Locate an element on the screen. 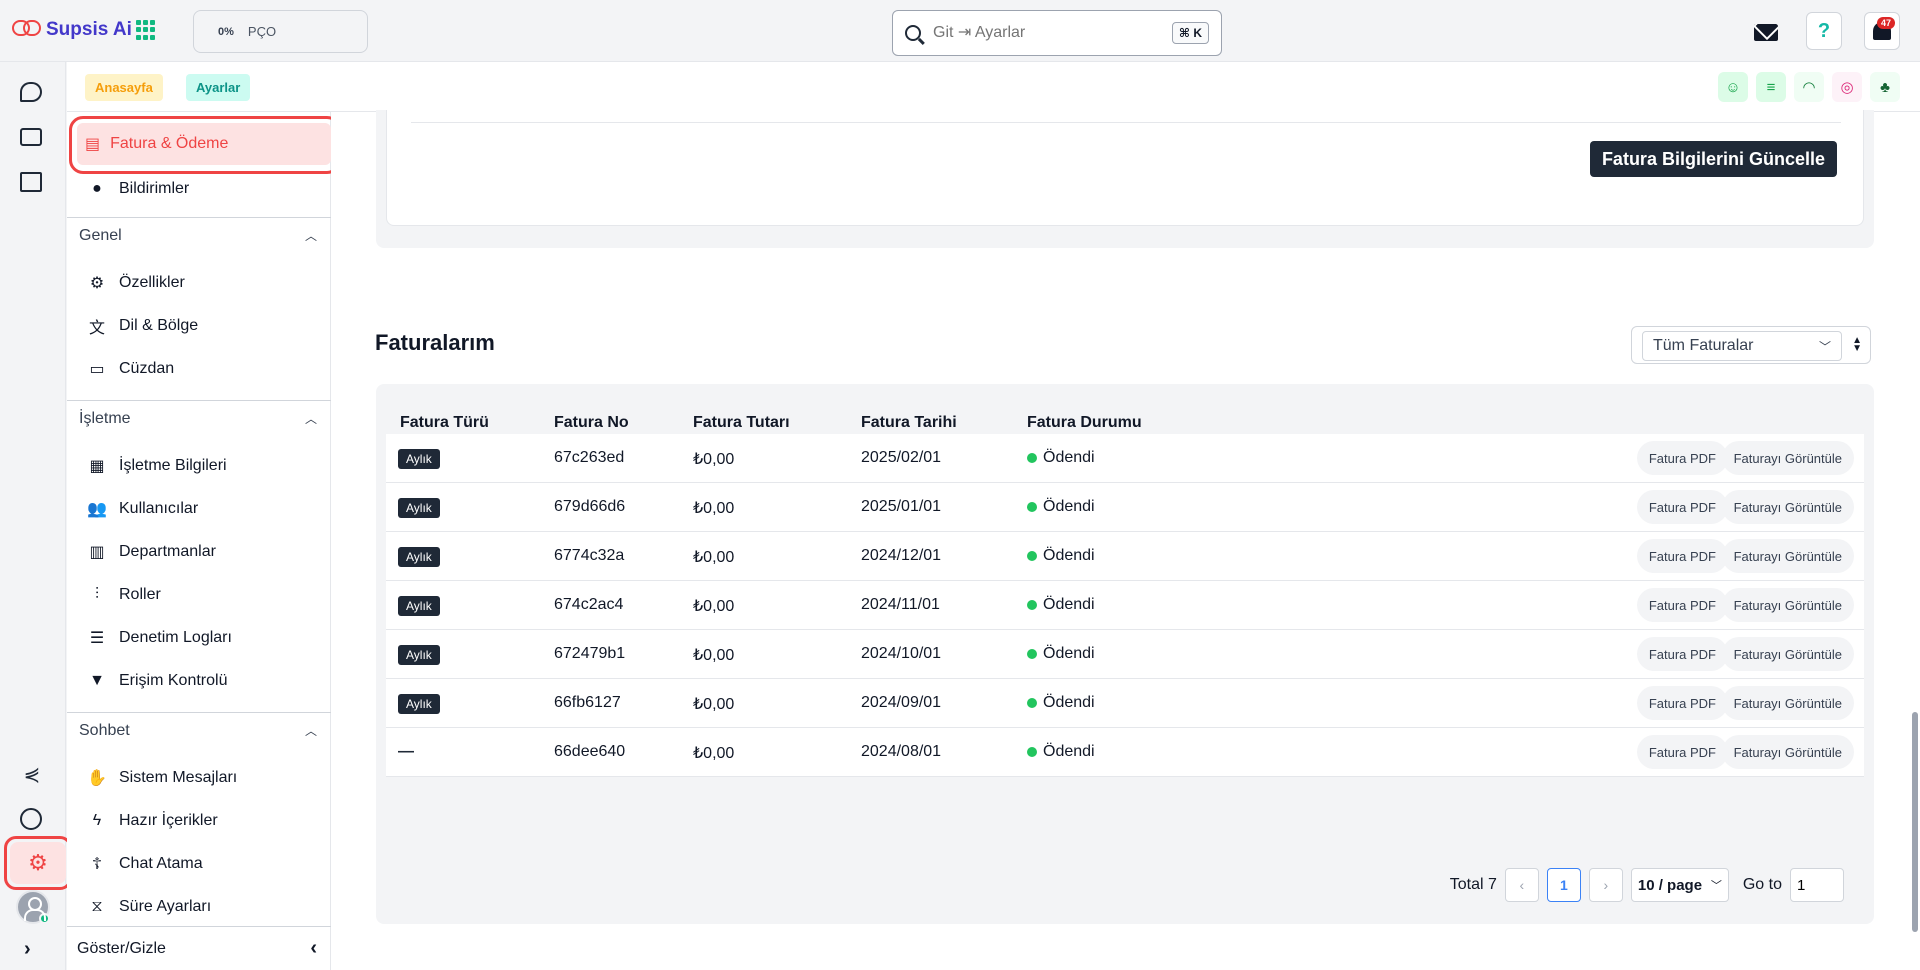  notifications-button: 47 is located at coordinates (1882, 31).